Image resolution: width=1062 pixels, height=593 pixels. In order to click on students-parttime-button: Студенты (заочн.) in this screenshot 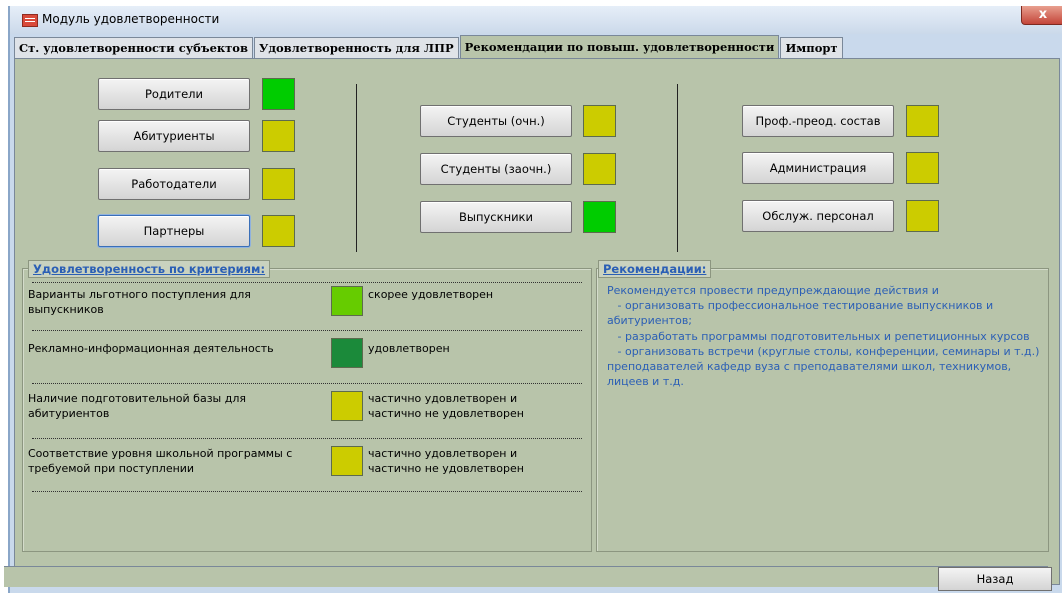, I will do `click(496, 169)`.